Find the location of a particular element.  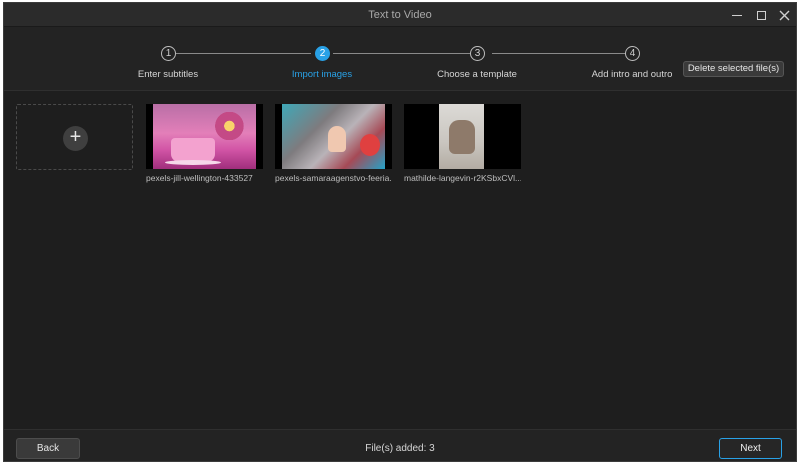

mother-child-photo is located at coordinates (461, 136).